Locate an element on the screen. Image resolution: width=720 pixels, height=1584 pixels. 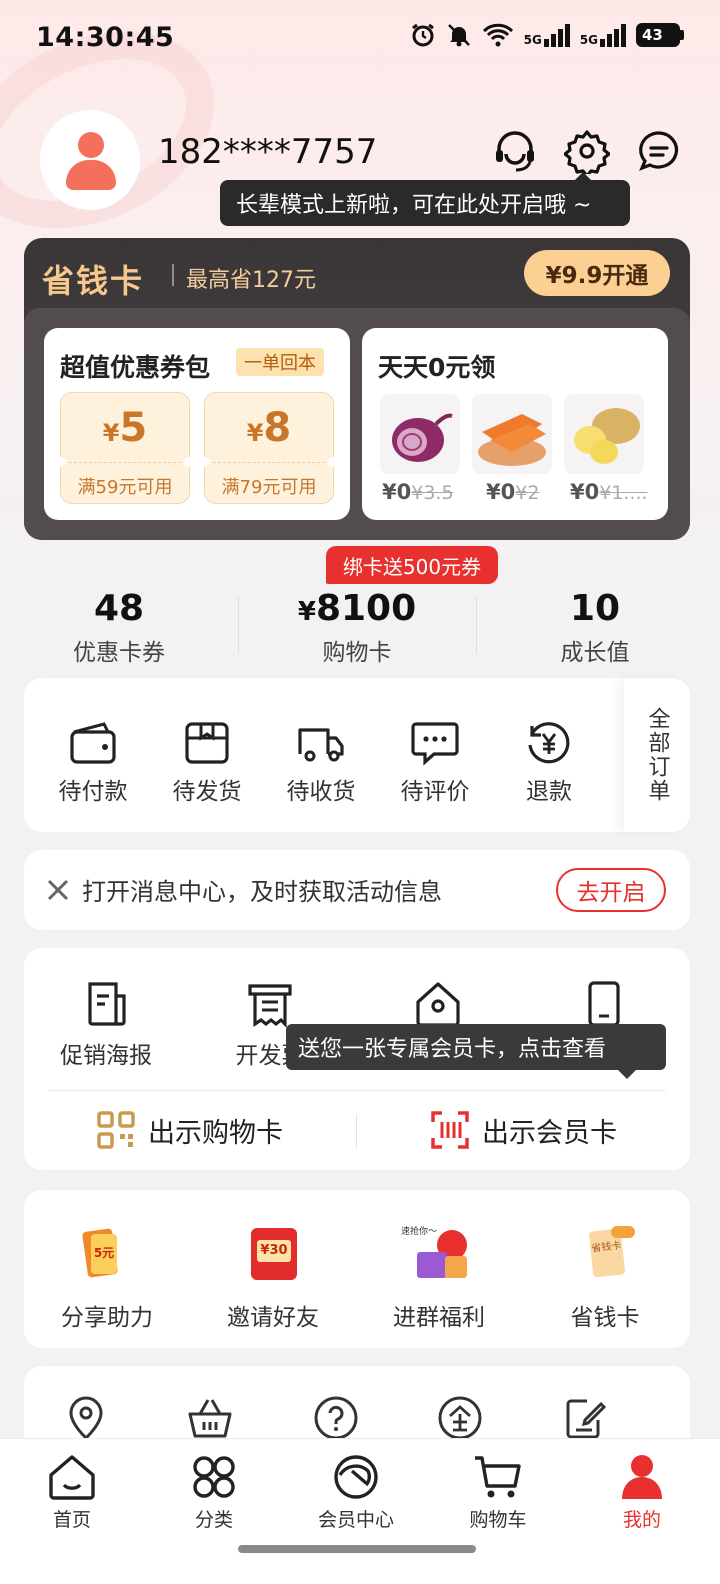
order-refund: 退款 is located at coordinates (549, 763).